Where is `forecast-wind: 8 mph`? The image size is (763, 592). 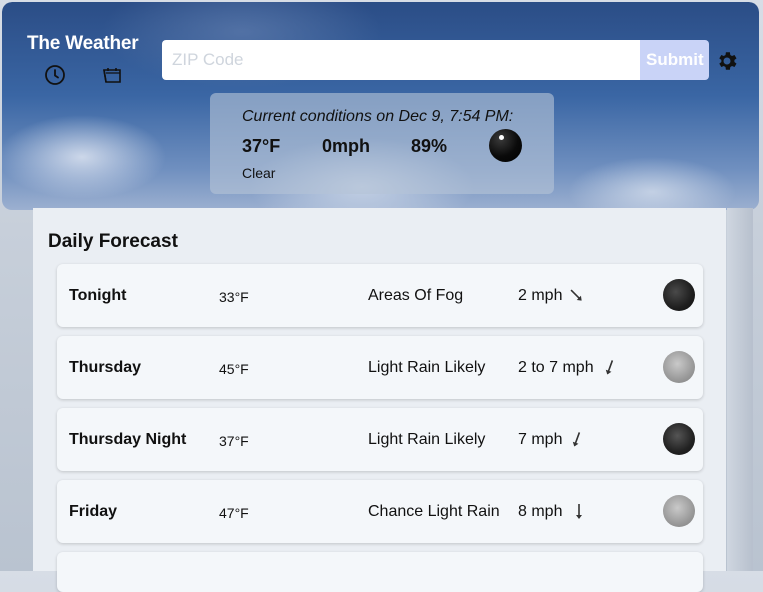 forecast-wind: 8 mph is located at coordinates (540, 511).